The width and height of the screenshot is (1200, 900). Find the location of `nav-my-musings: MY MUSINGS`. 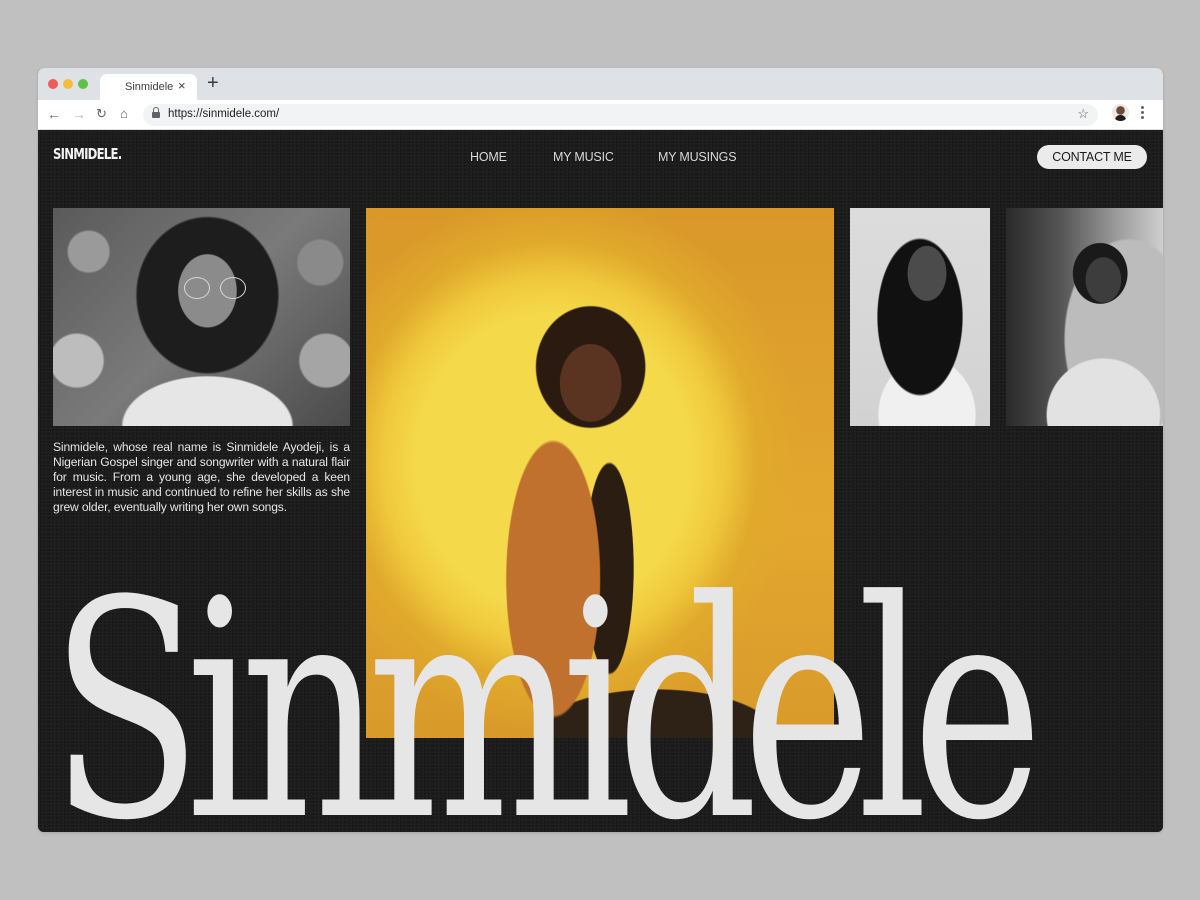

nav-my-musings: MY MUSINGS is located at coordinates (697, 157).